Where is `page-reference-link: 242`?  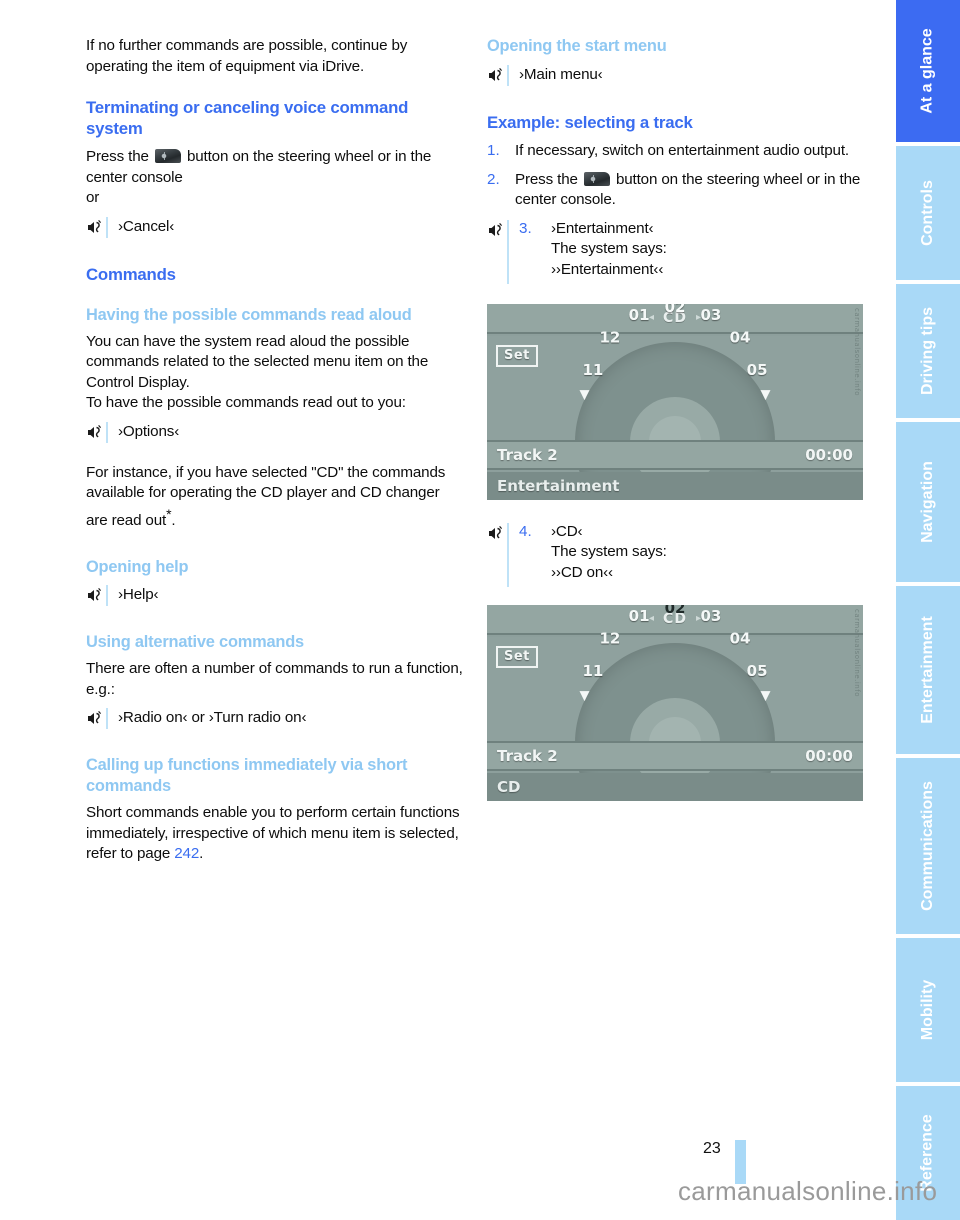
page-reference-link: 242 is located at coordinates (186, 853).